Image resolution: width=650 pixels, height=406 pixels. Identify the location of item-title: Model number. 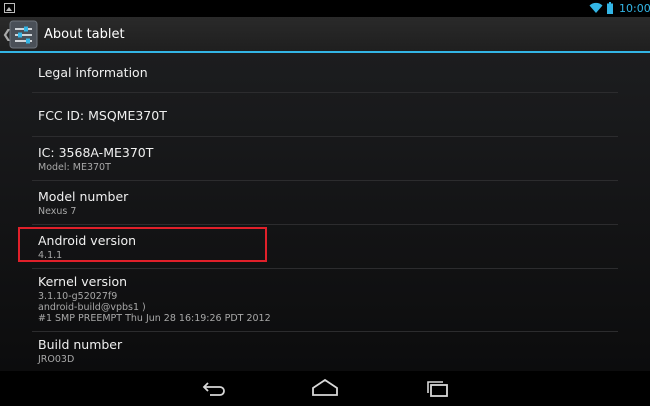
(83, 196).